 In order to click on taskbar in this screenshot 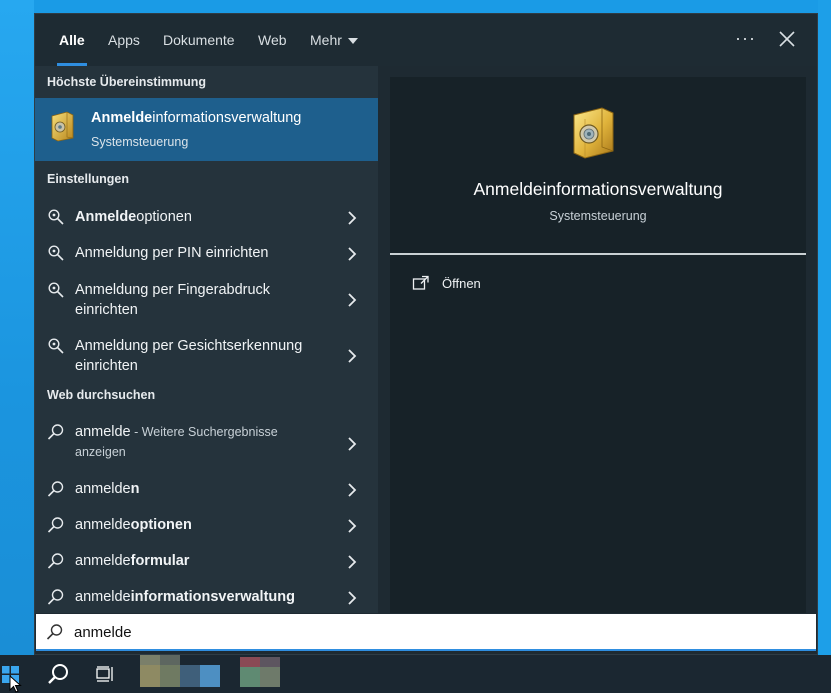, I will do `click(415, 674)`.